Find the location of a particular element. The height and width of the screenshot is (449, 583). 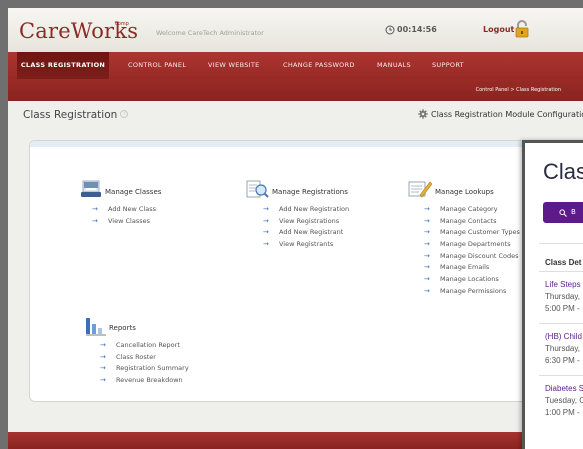

manage-discount-codes-link: Manage Discount Codes is located at coordinates (479, 256).